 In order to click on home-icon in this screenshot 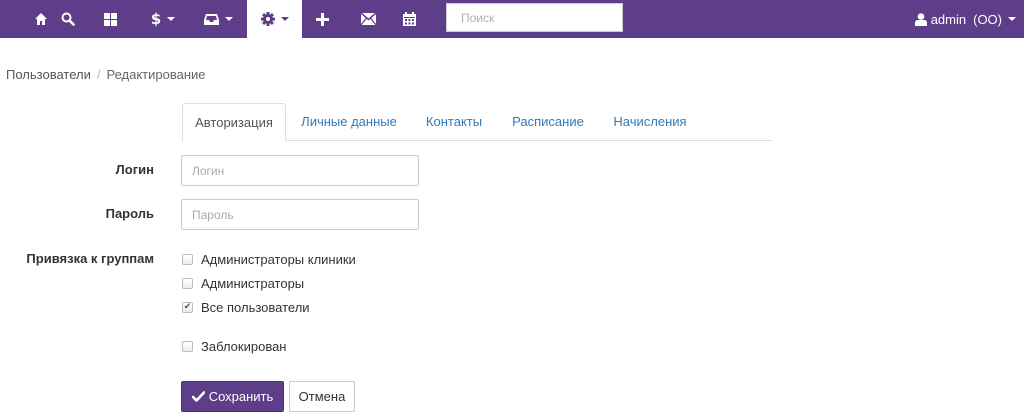, I will do `click(41, 19)`.